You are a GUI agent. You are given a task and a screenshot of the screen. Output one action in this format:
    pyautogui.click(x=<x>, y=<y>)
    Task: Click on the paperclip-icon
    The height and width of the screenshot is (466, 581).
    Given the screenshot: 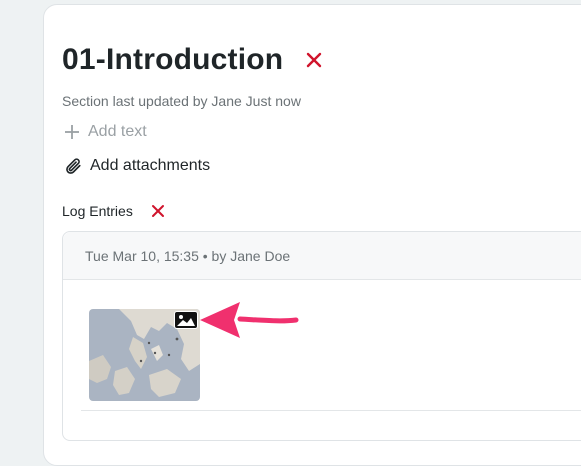 What is the action you would take?
    pyautogui.click(x=73, y=166)
    